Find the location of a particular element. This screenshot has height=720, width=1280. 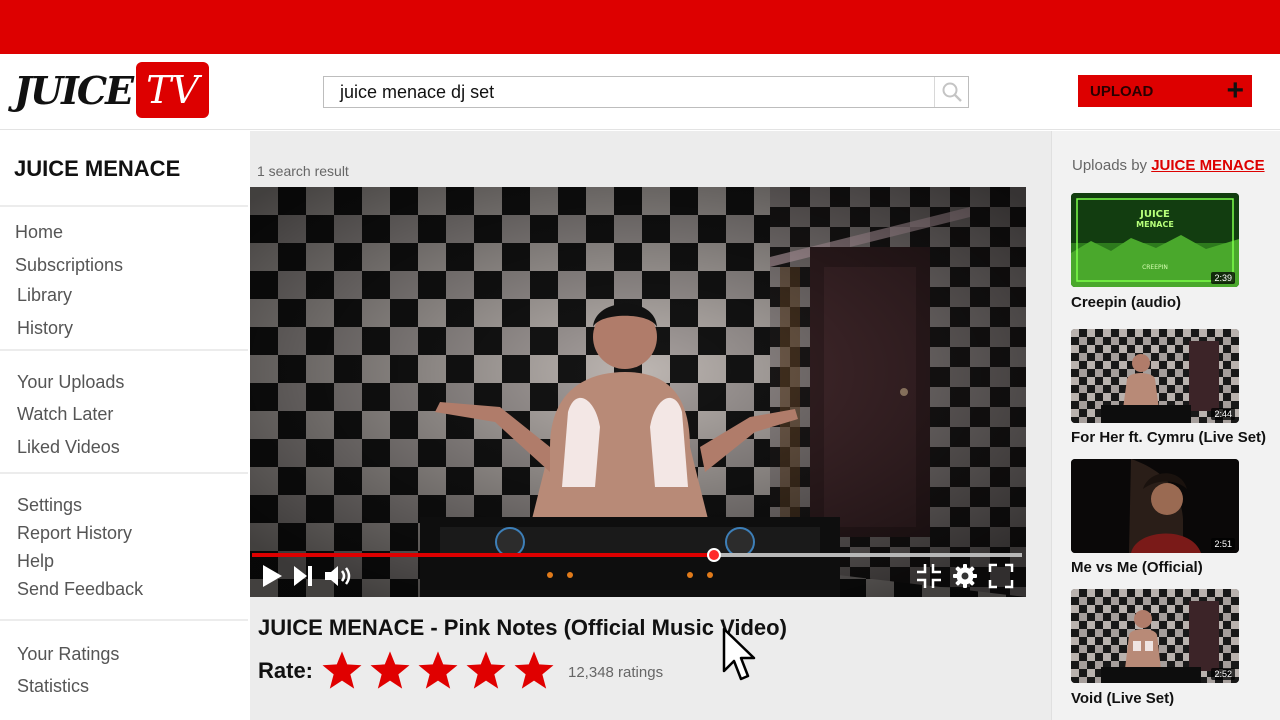

next-button is located at coordinates (303, 576).